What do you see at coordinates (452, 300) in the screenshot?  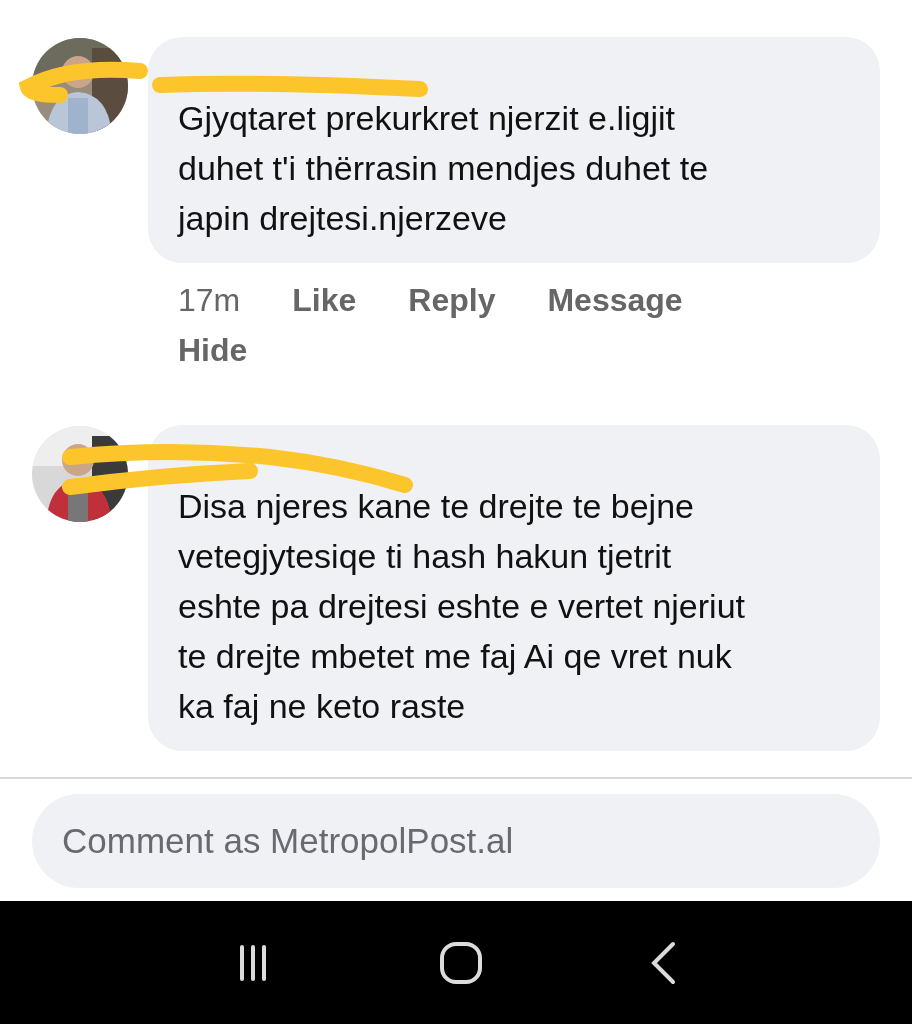 I see `comment-action-link: Reply` at bounding box center [452, 300].